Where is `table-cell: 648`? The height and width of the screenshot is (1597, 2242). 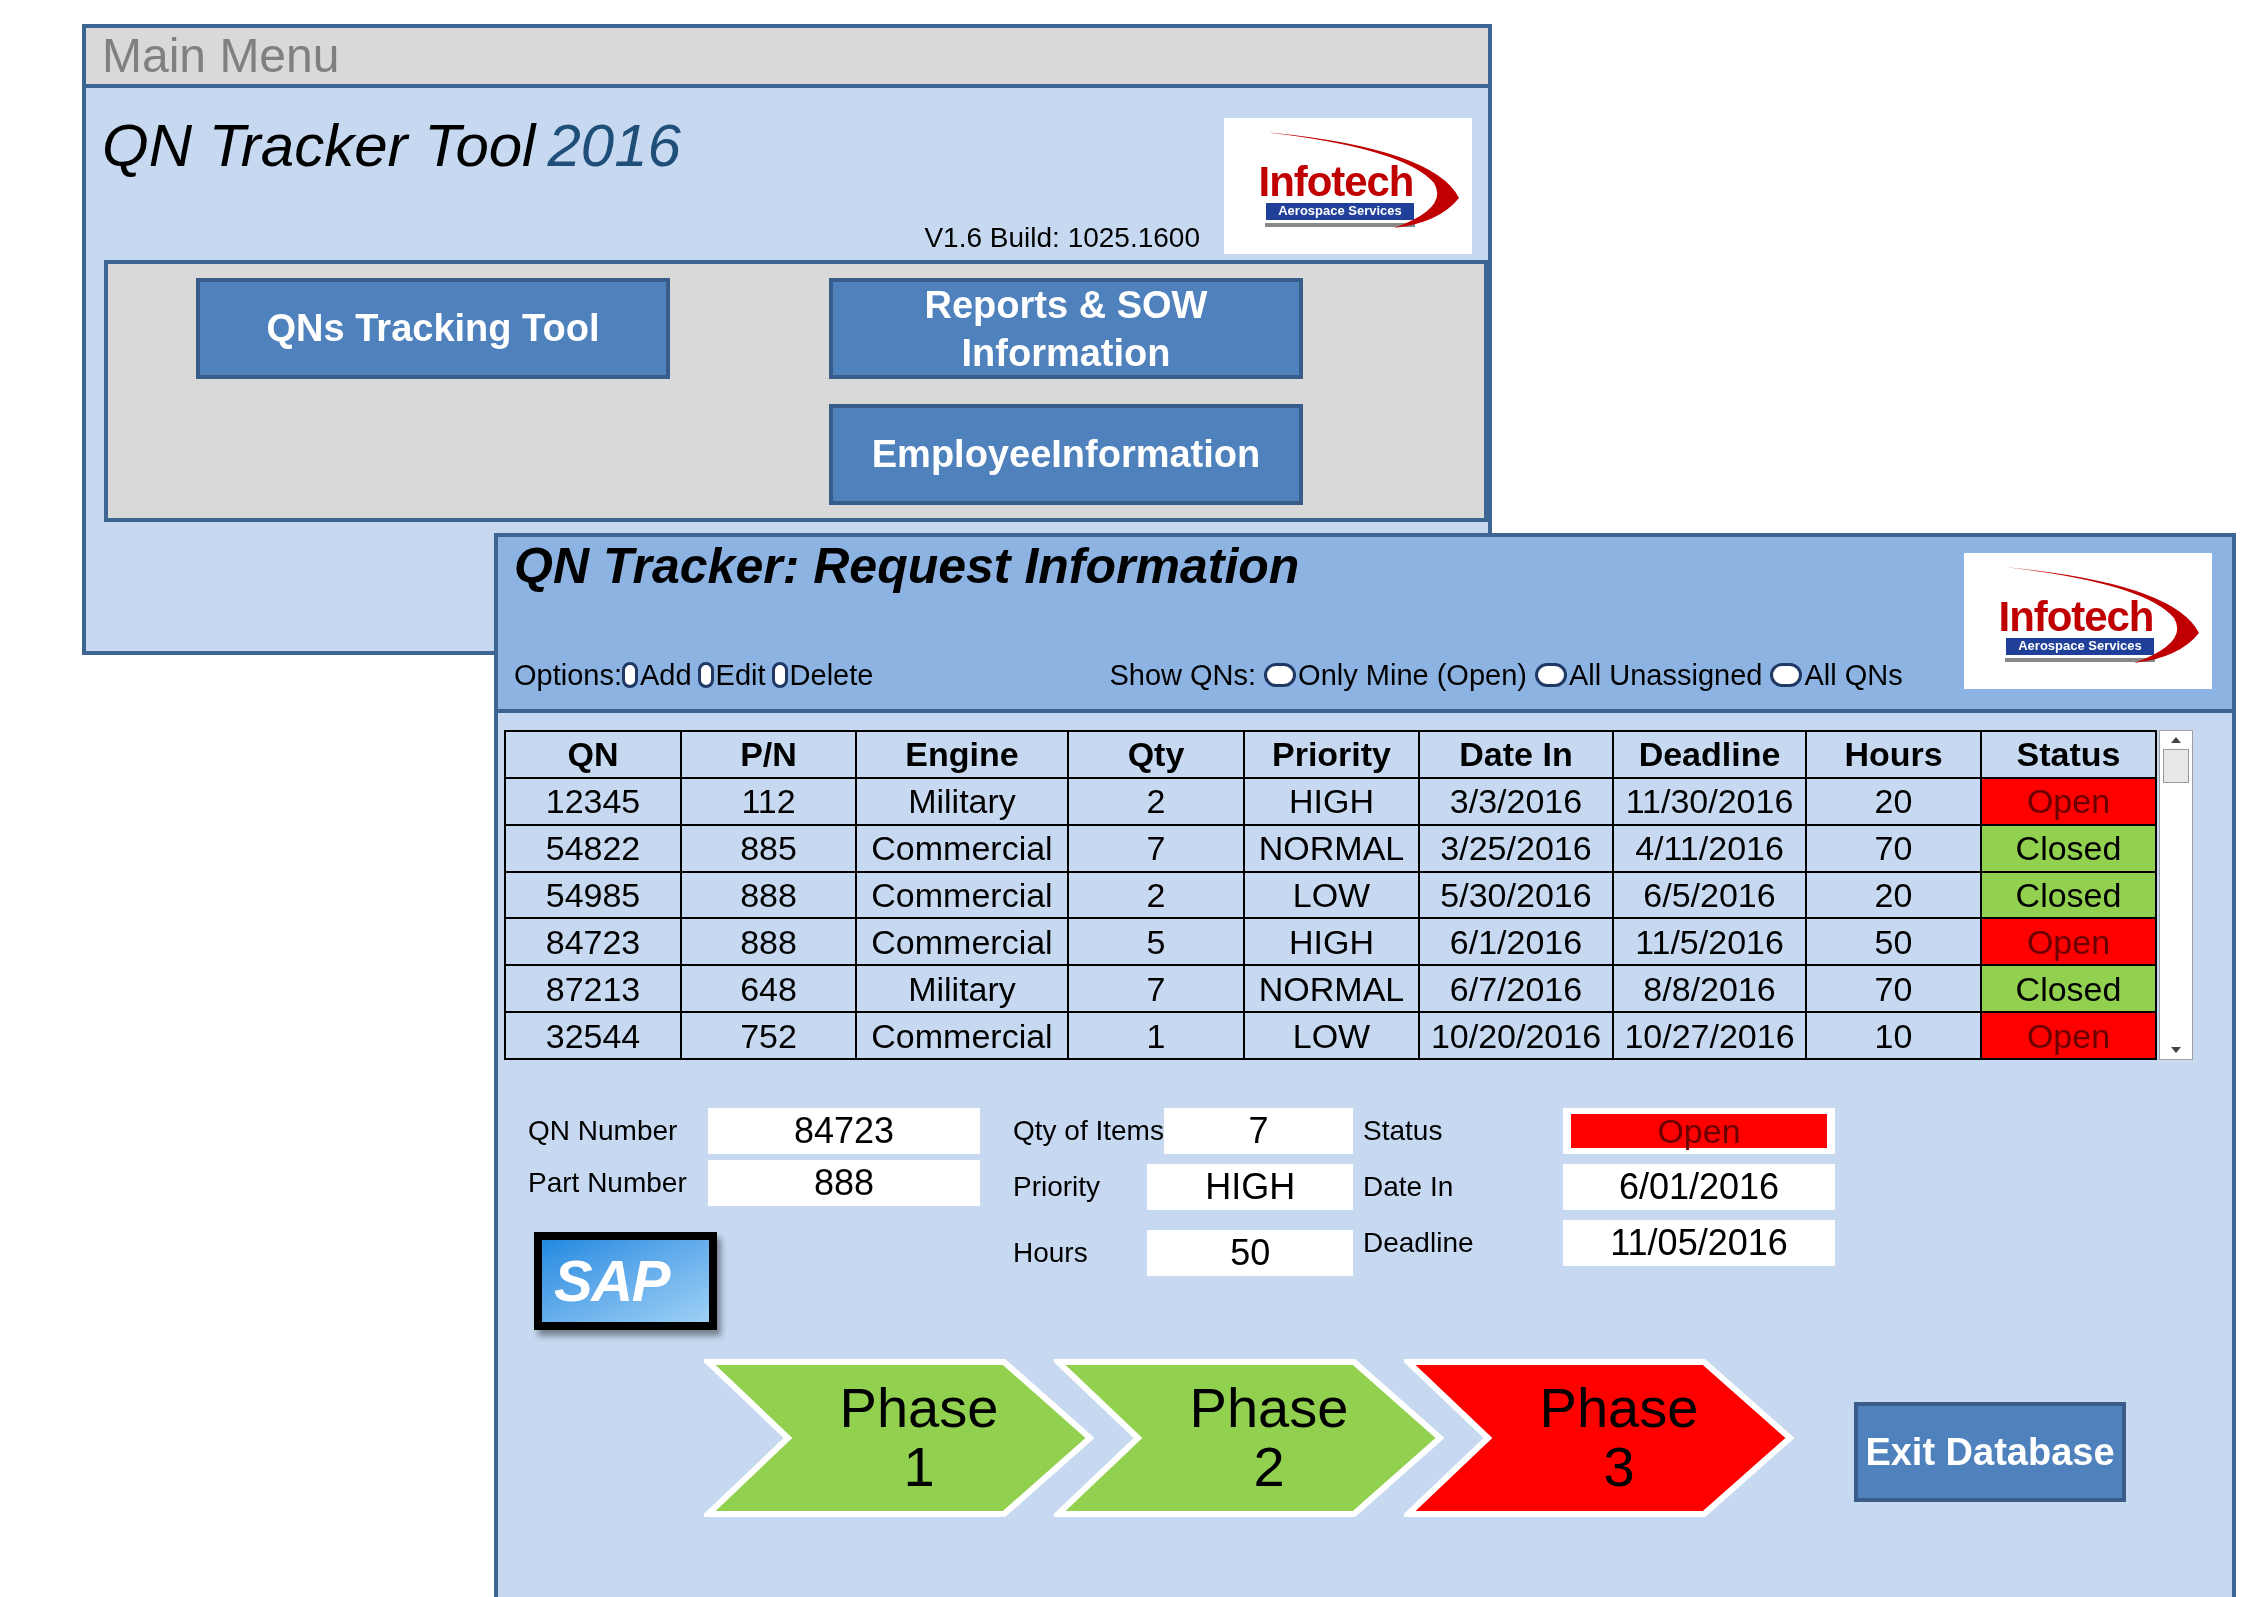
table-cell: 648 is located at coordinates (768, 989).